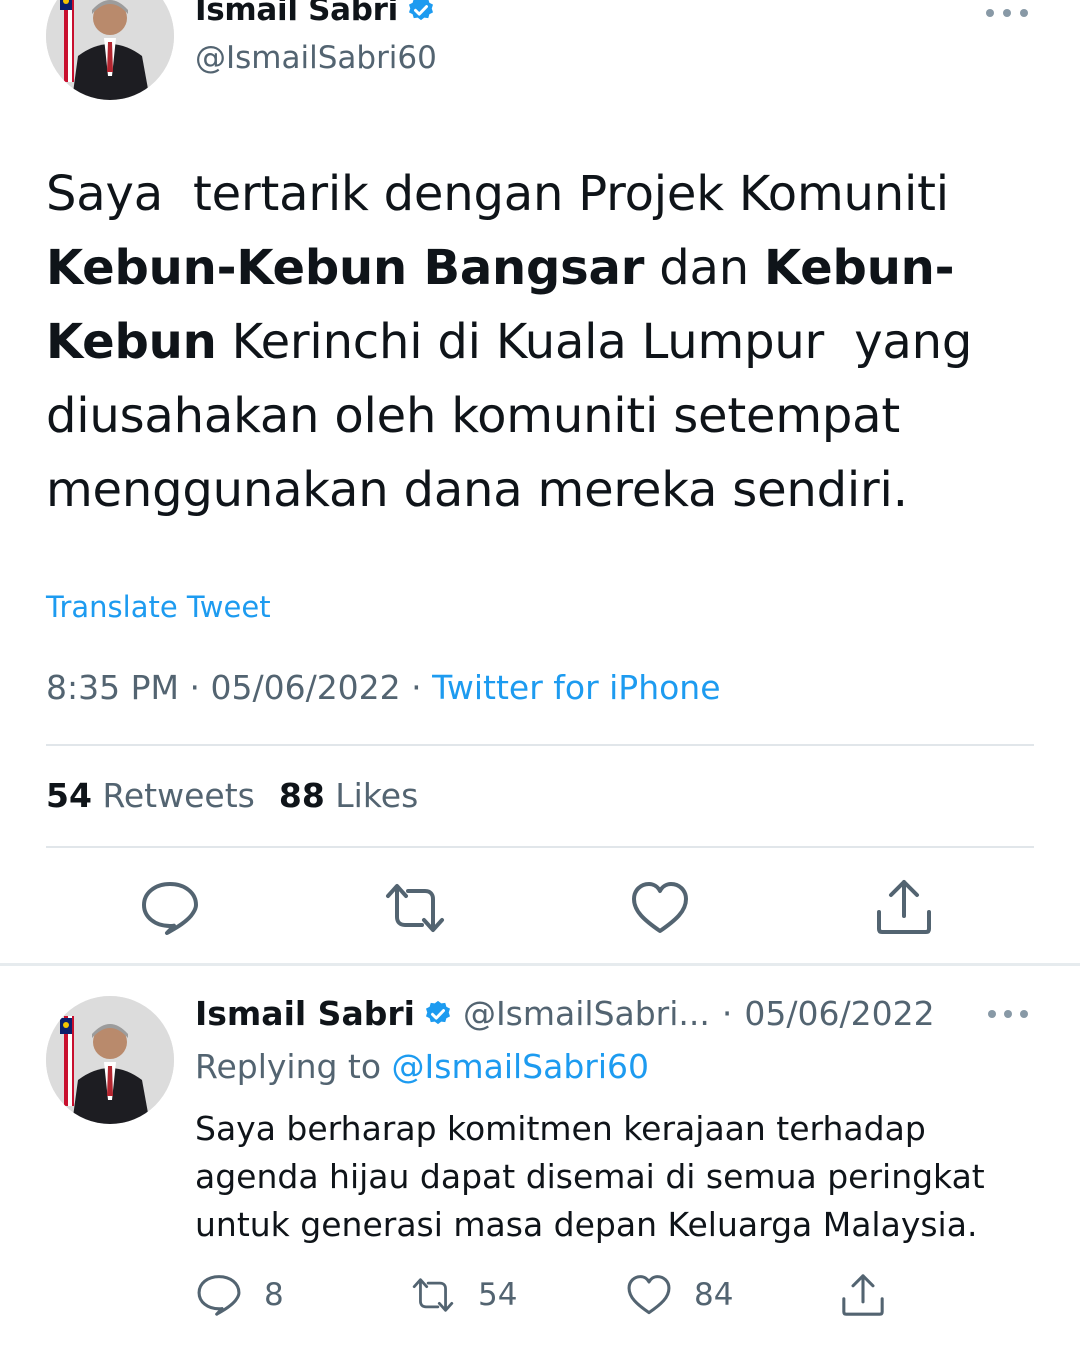 The image size is (1080, 1350). What do you see at coordinates (112, 687) in the screenshot?
I see `tweet-time: 8:35 PM` at bounding box center [112, 687].